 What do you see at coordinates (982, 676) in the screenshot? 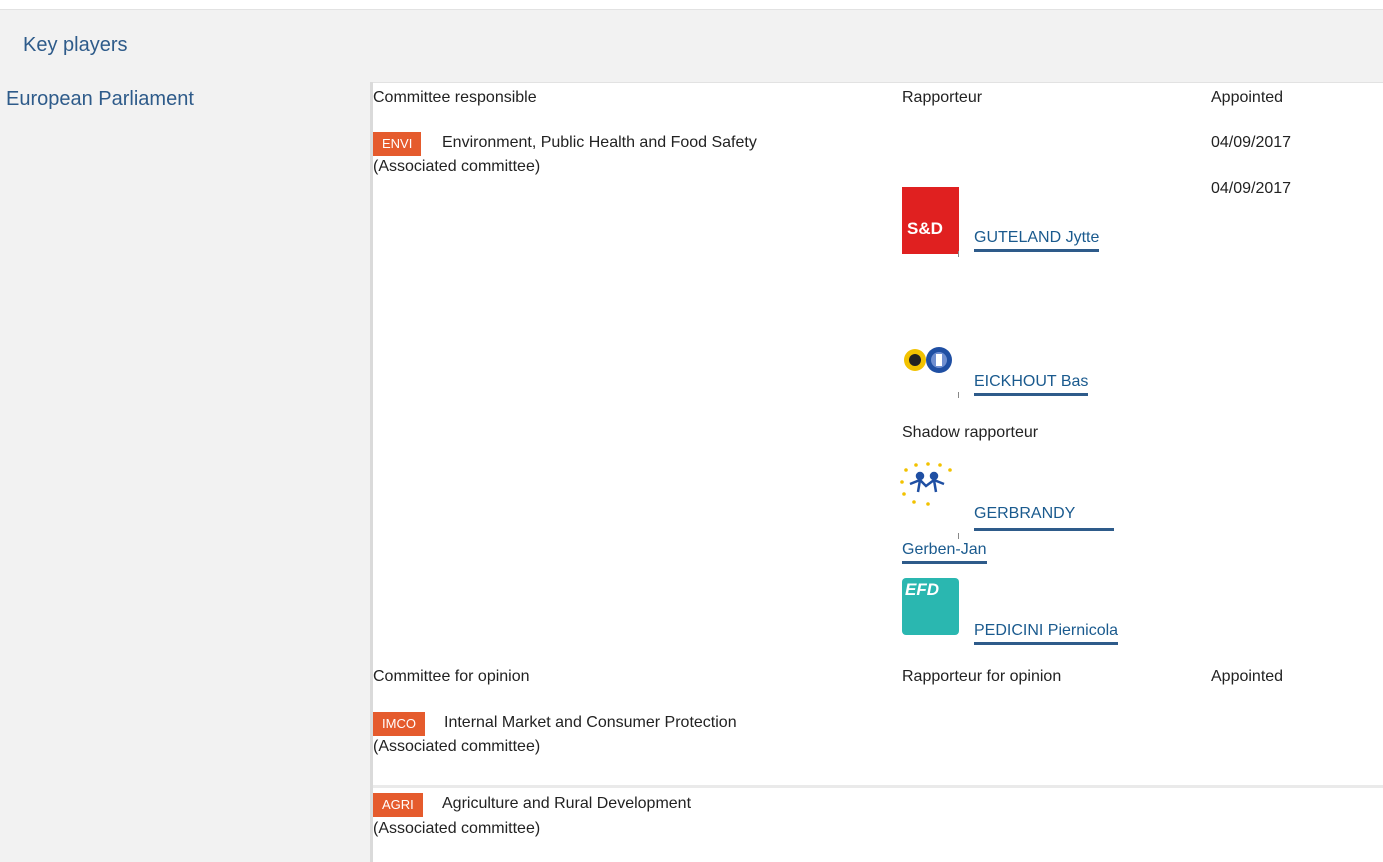
I see `col-header-rapporteur-opinion: Rapporteur for opinion` at bounding box center [982, 676].